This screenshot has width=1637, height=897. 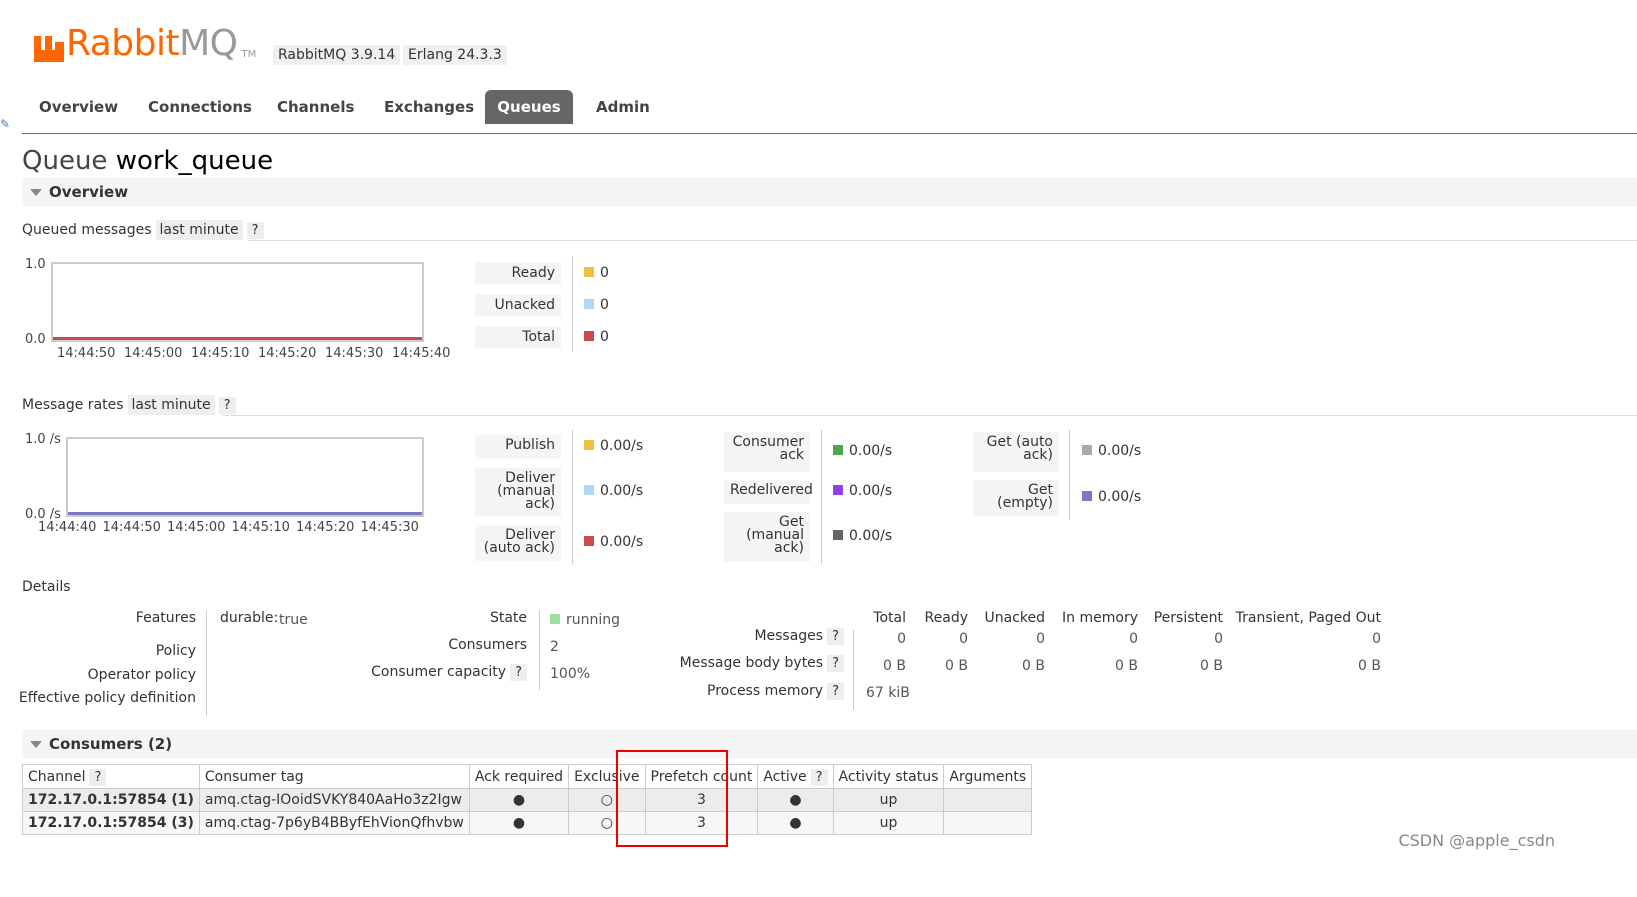 What do you see at coordinates (596, 273) in the screenshot?
I see `legend-value: 0` at bounding box center [596, 273].